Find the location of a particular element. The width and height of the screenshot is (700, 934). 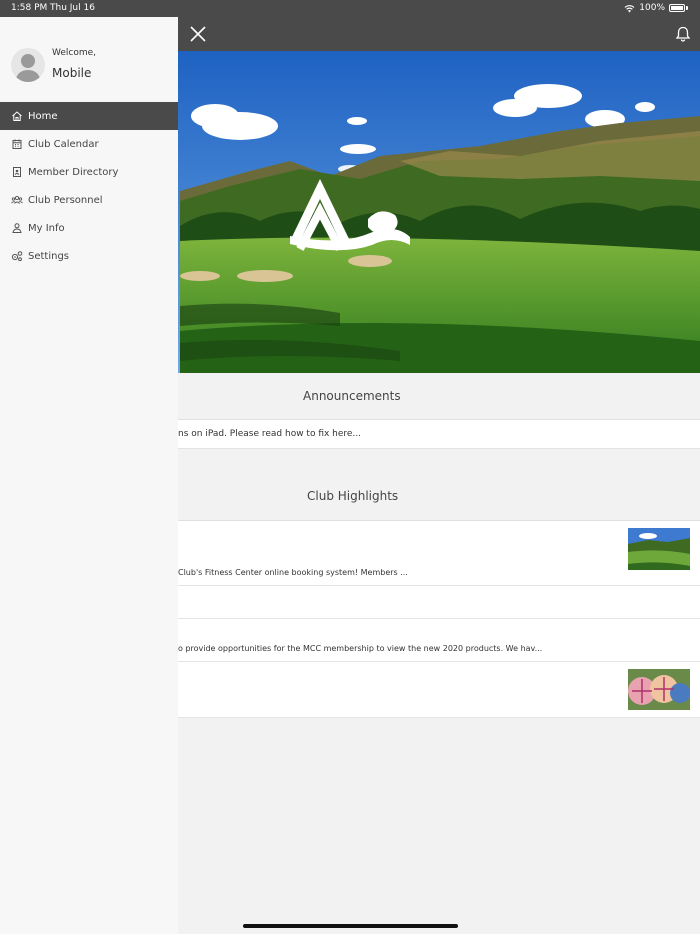

bell-icon is located at coordinates (683, 34).